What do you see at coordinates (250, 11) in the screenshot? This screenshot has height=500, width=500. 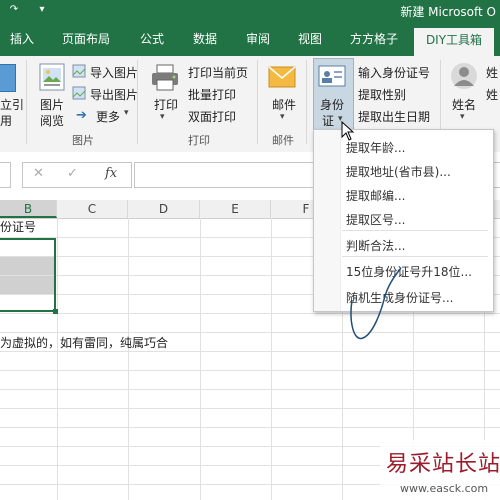 I see `title-bar: ↷ ▾ 新建 Microsoft O` at bounding box center [250, 11].